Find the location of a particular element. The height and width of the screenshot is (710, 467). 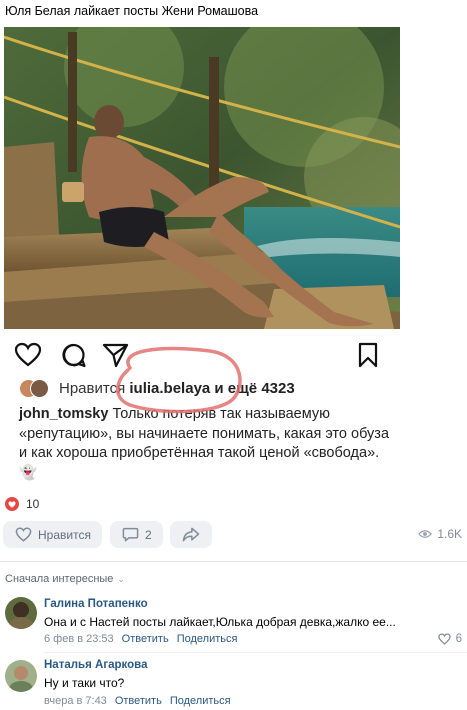

comment-date: 6 фев в 23:53 is located at coordinates (79, 639).